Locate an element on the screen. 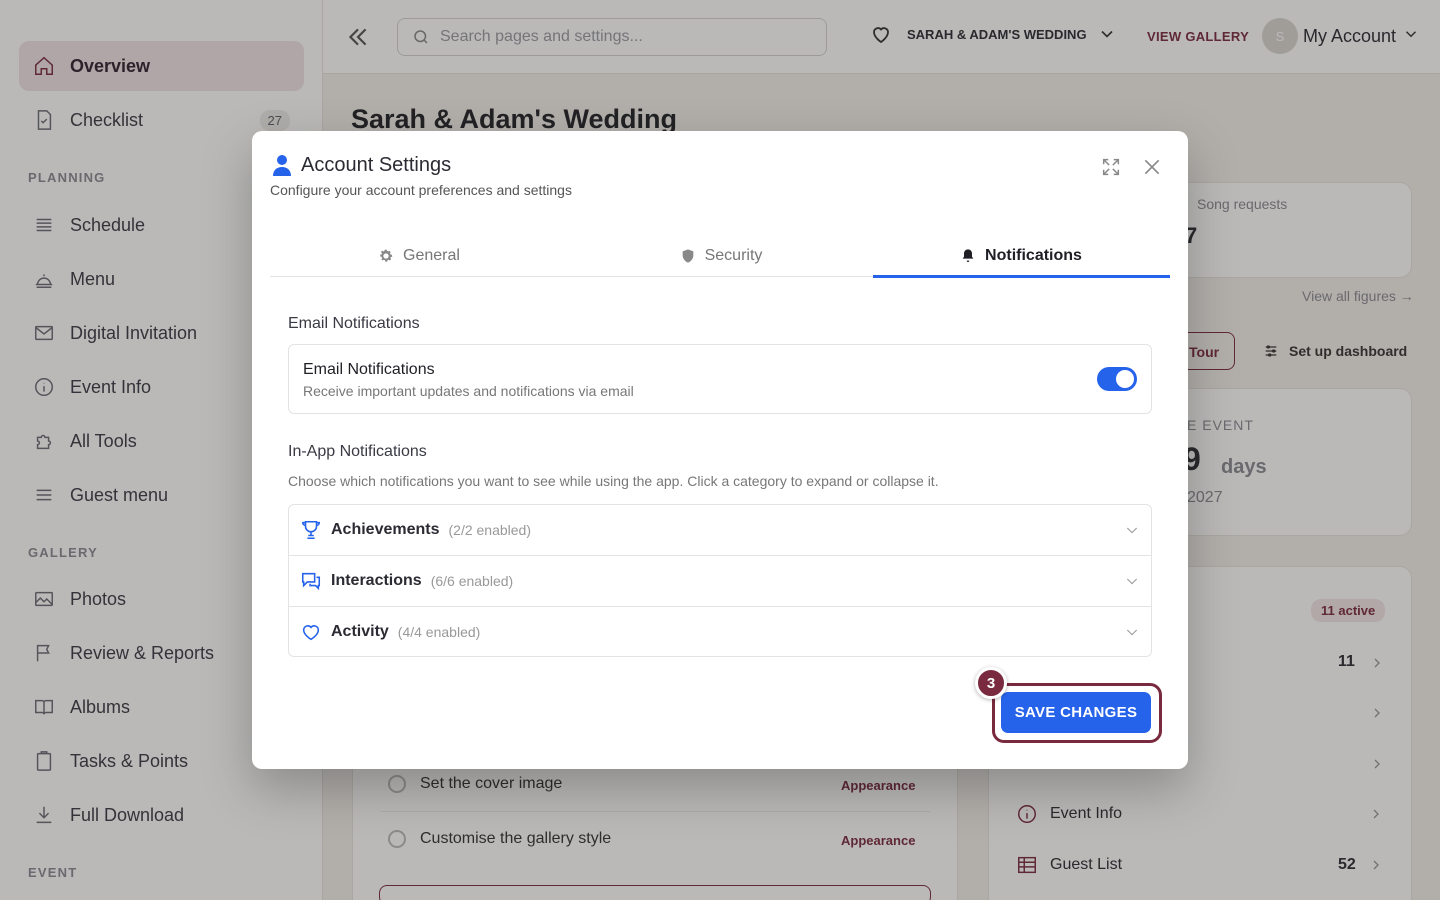 Image resolution: width=1440 pixels, height=900 pixels. tab-label: General is located at coordinates (431, 255).